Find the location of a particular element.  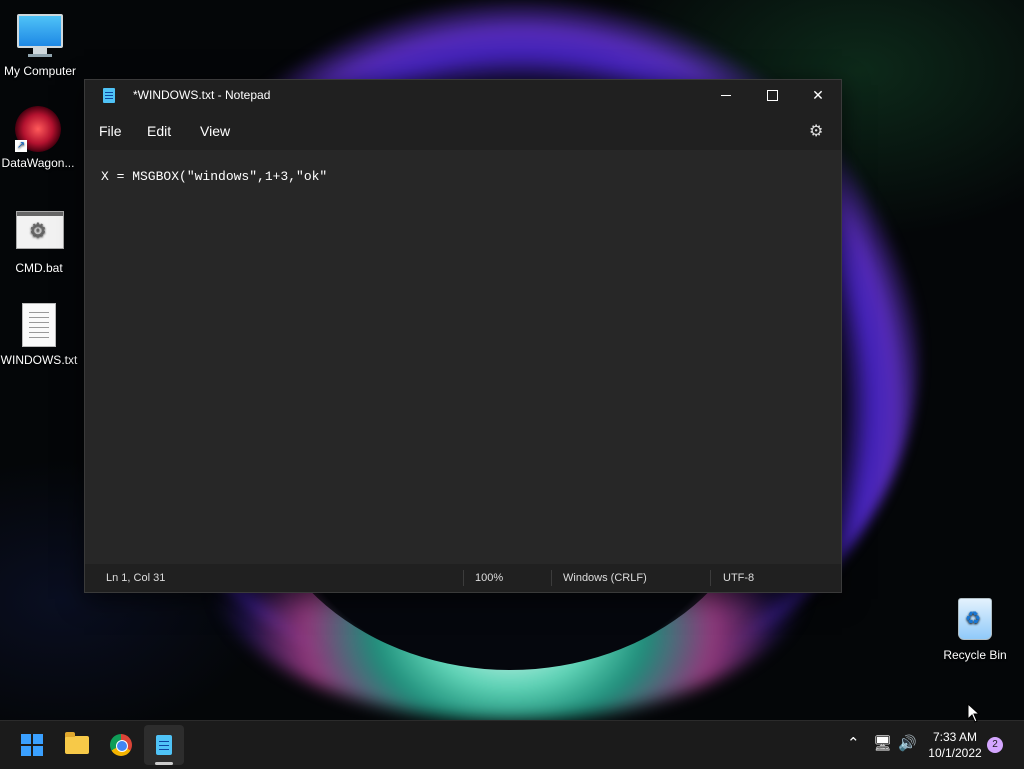

clock: 7:33 AM 10/1/2022 is located at coordinates (955, 745).